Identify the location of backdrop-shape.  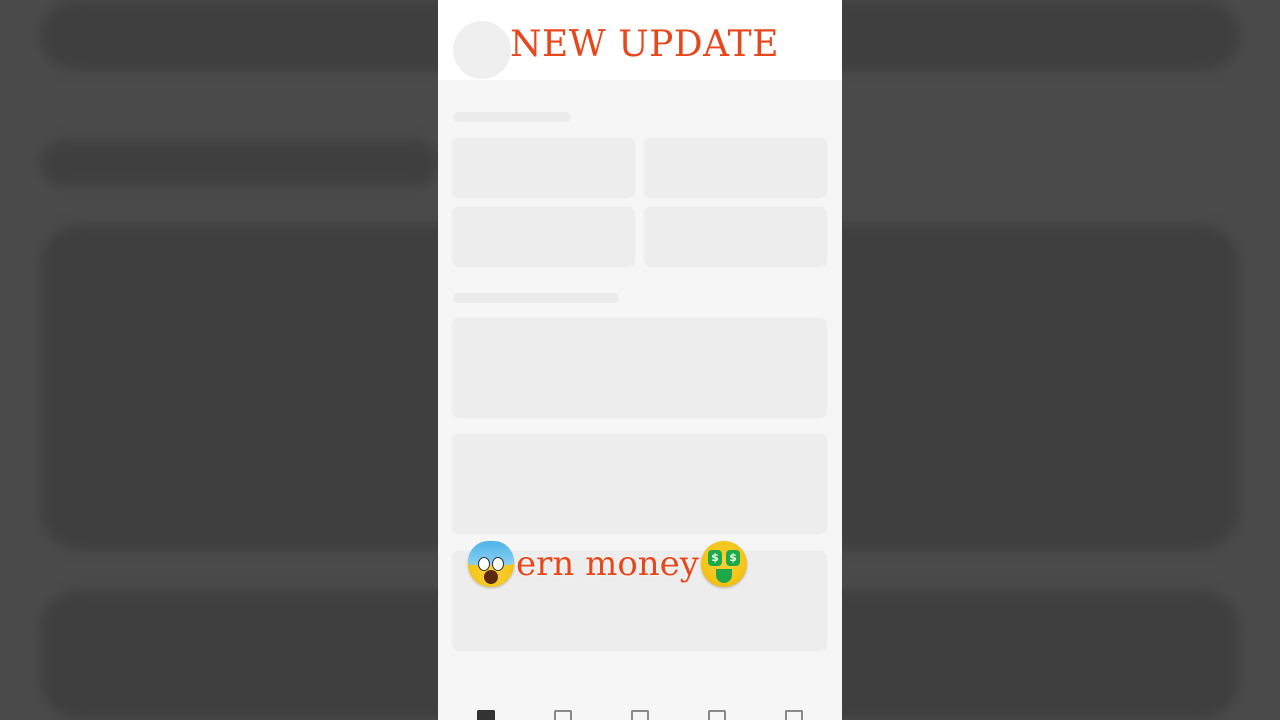
(240, 163).